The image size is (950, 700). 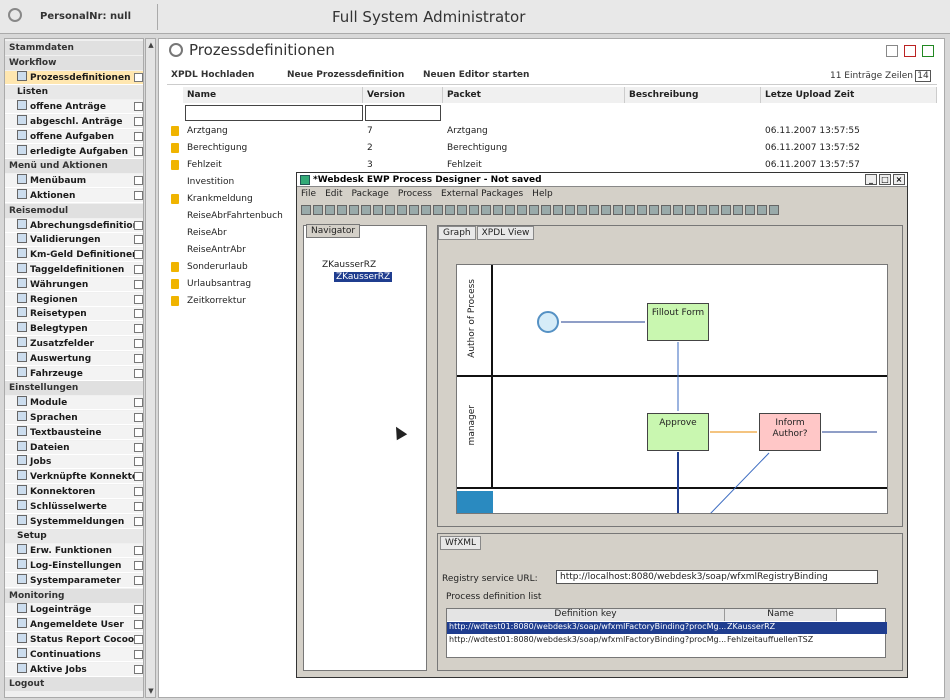 What do you see at coordinates (370, 194) in the screenshot?
I see `menu-item: Package` at bounding box center [370, 194].